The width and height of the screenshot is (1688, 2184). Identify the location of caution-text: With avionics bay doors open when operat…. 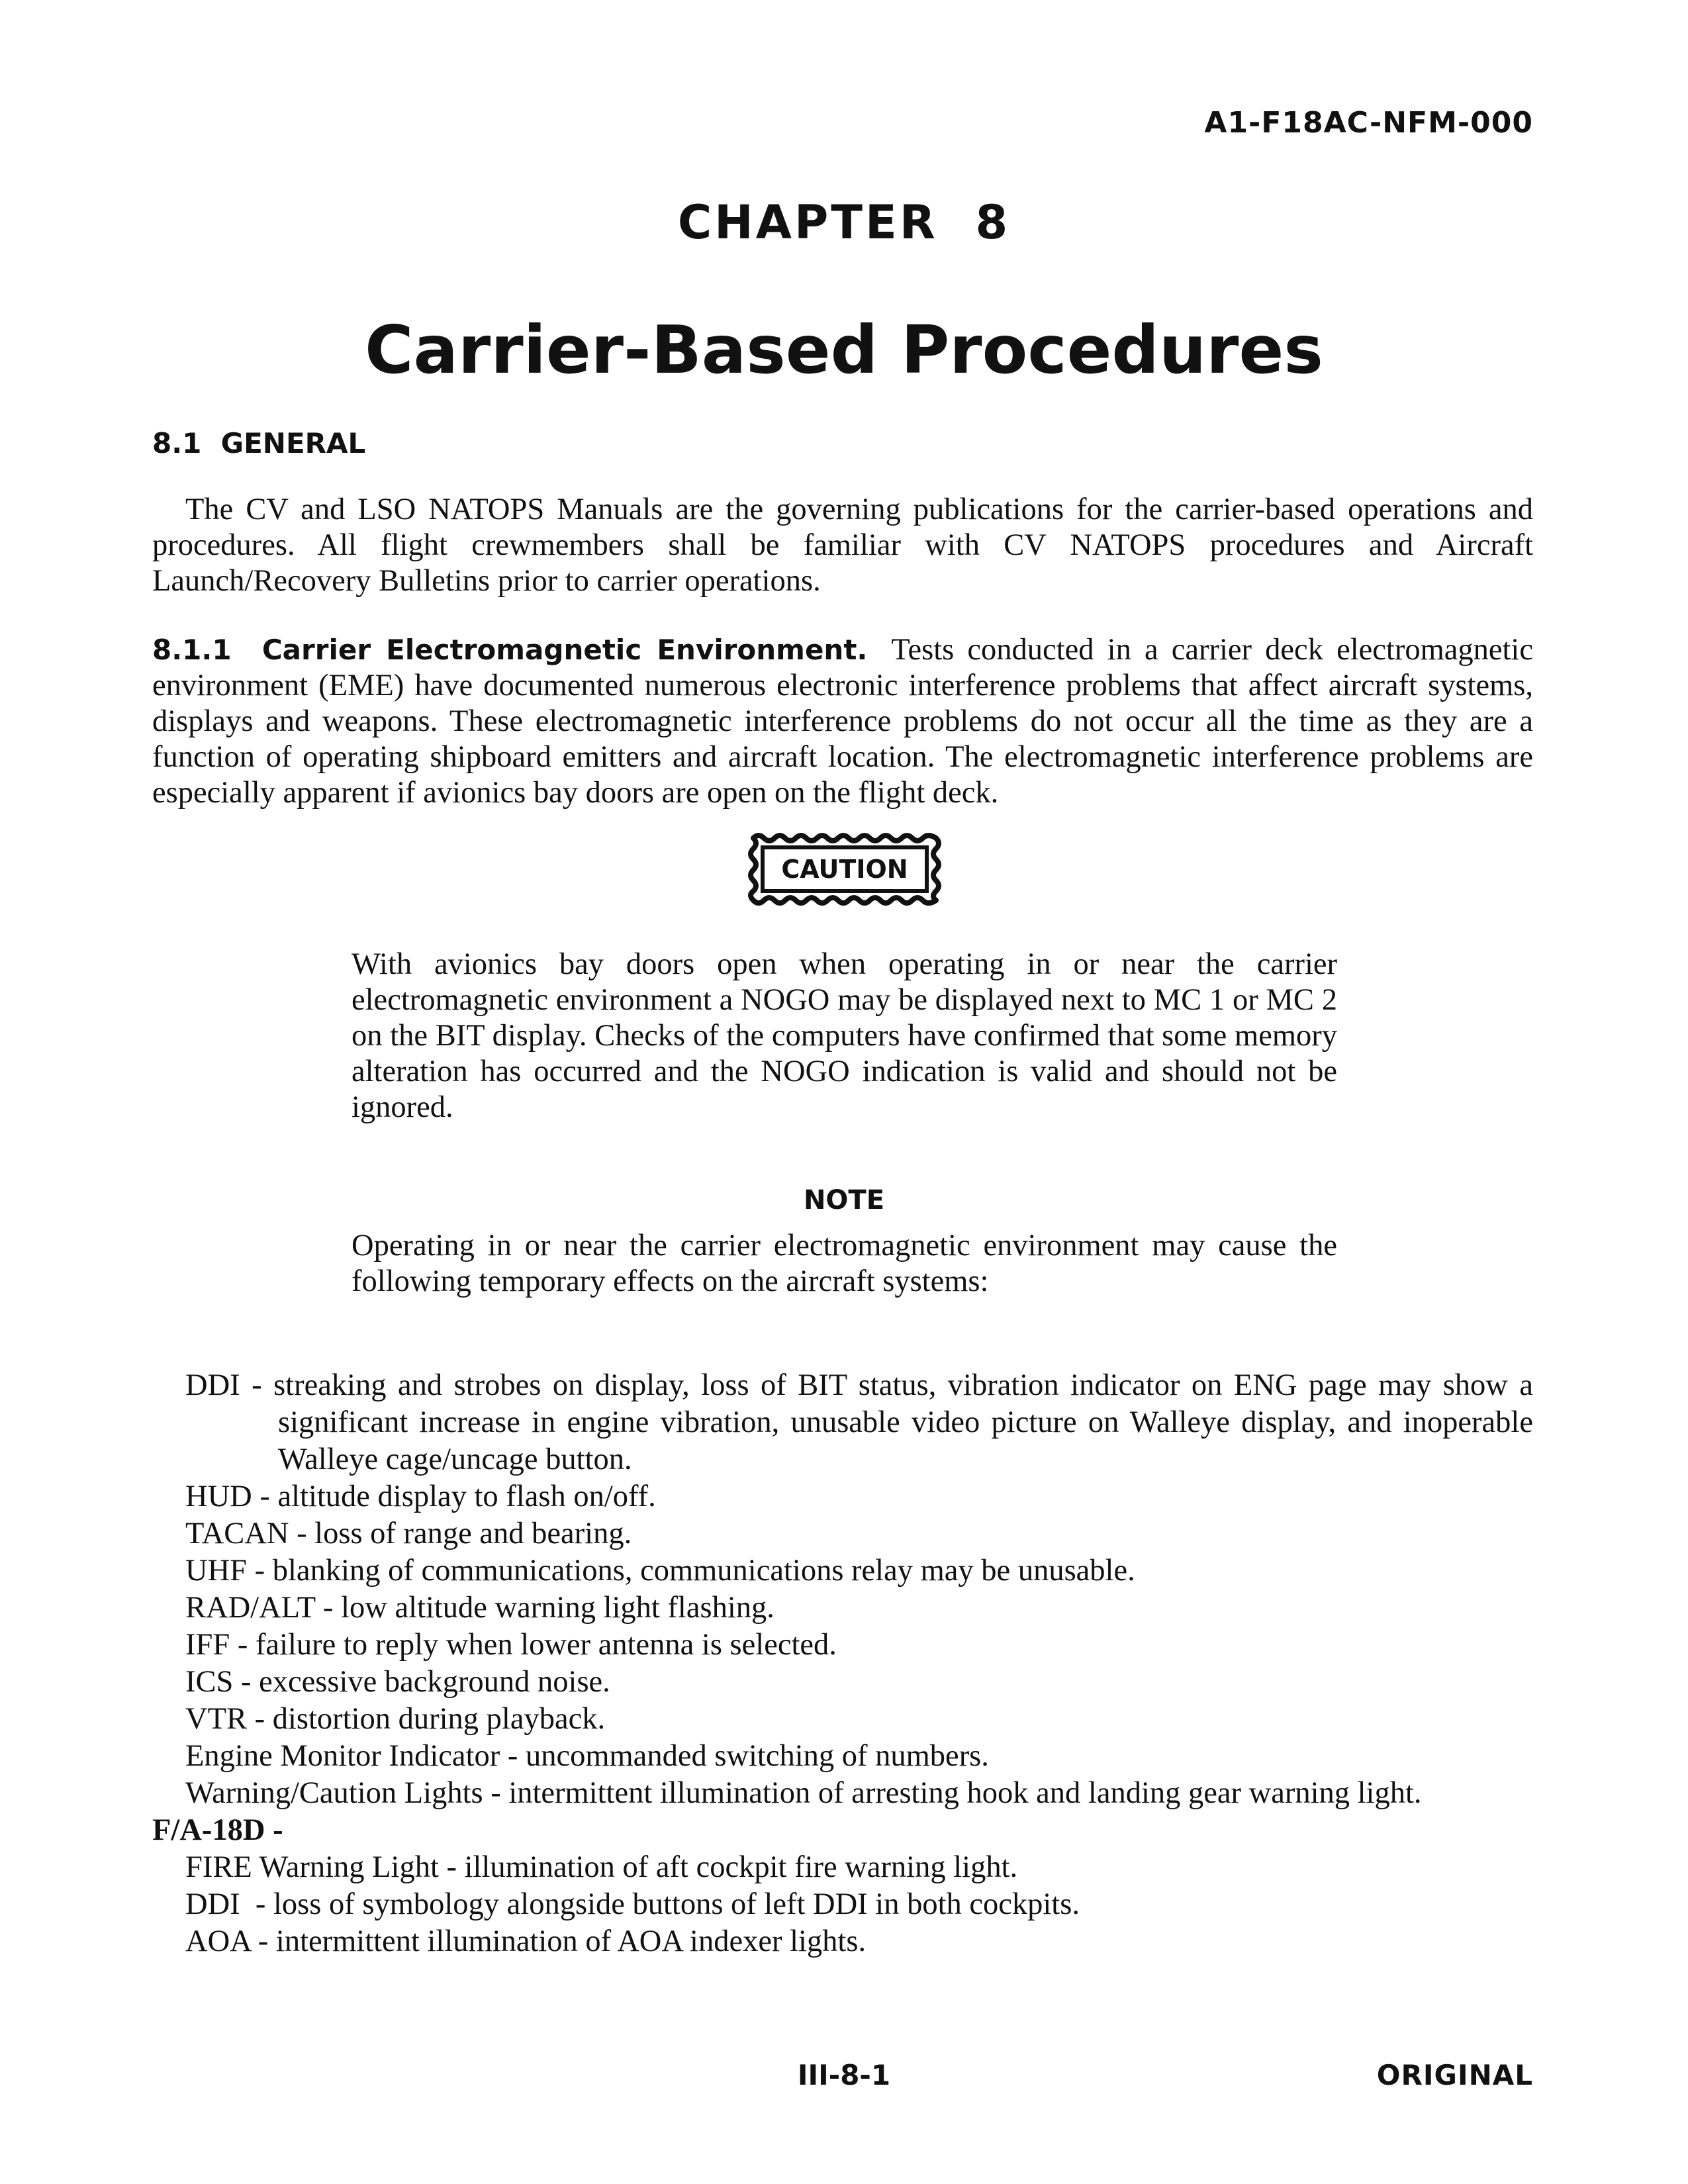
(844, 1035).